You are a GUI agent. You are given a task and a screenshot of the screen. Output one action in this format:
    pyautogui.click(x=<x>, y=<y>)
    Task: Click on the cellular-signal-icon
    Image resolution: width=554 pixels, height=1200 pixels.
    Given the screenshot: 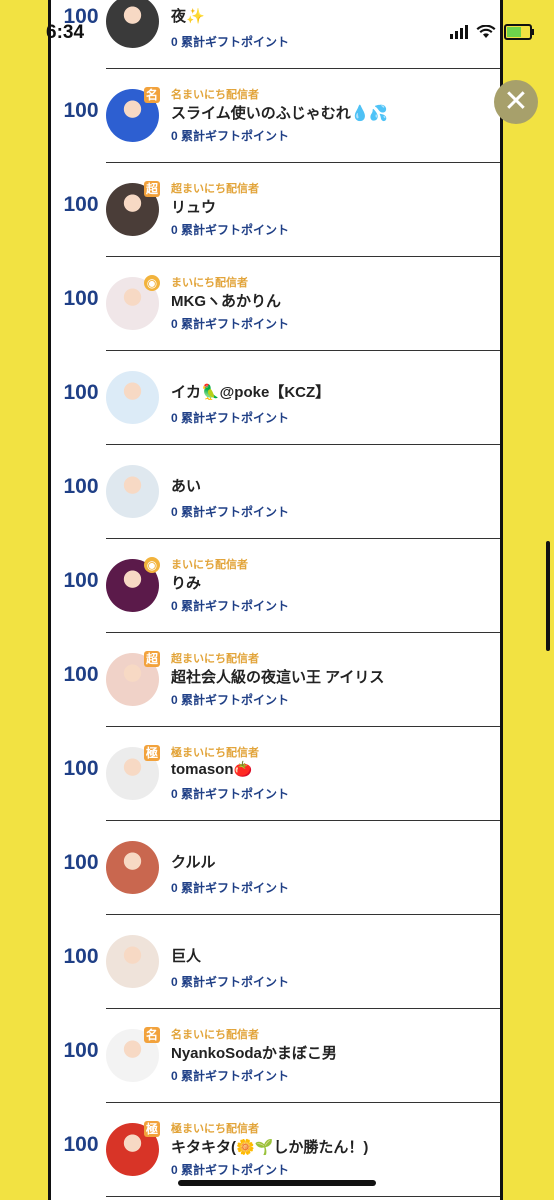 What is the action you would take?
    pyautogui.click(x=459, y=32)
    